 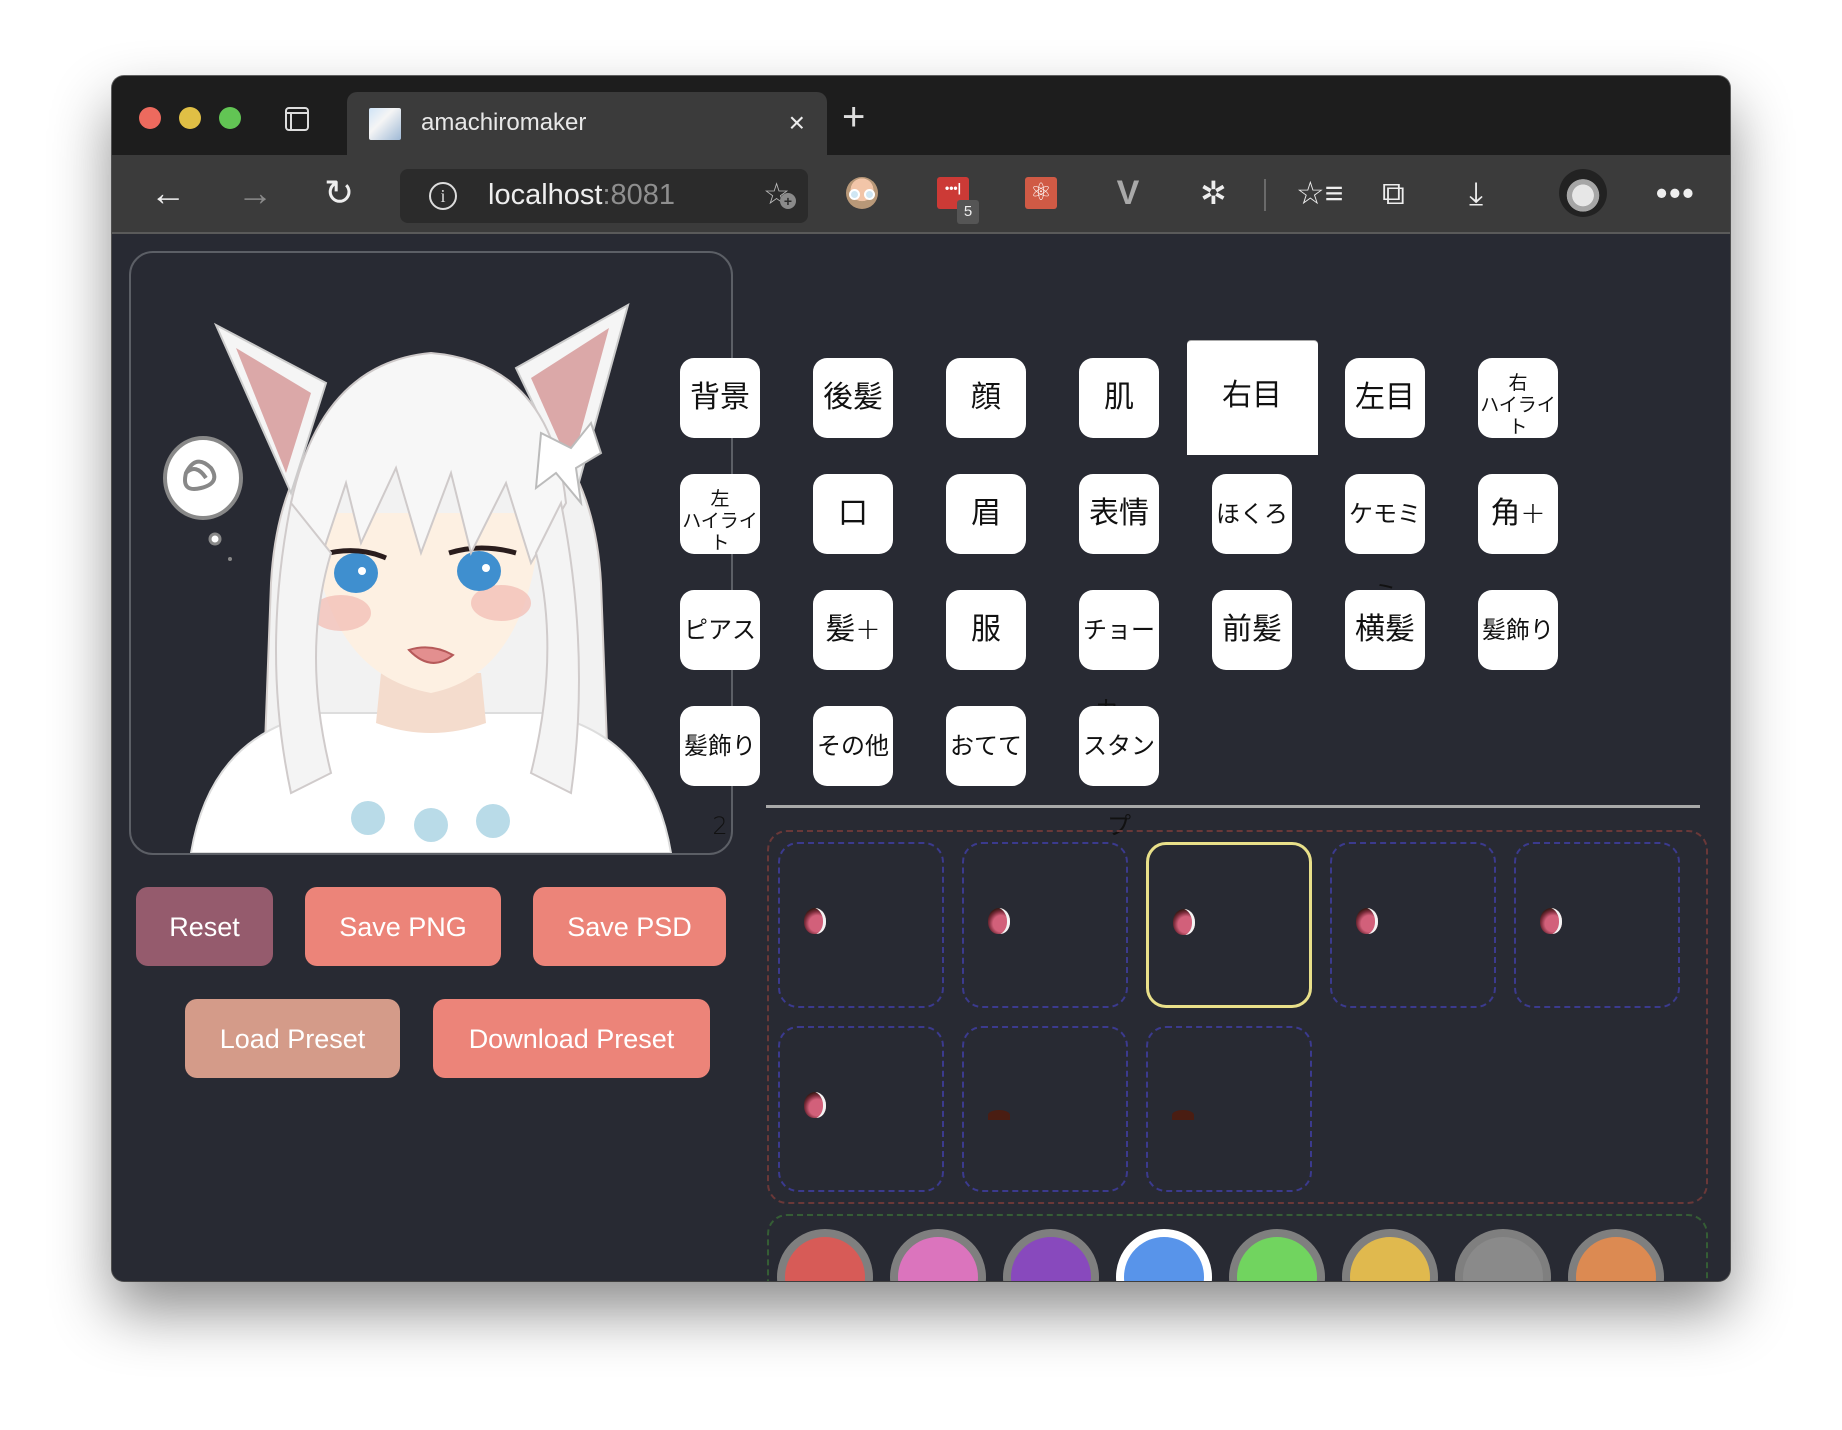 I want to click on category-tile: ケモミミ, so click(x=1385, y=541).